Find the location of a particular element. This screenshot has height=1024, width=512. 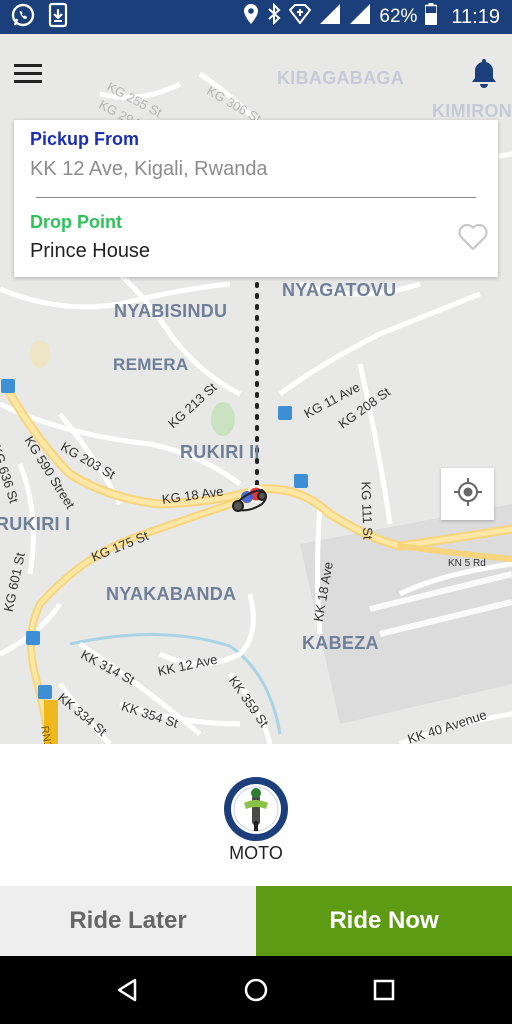

area-label-kimironko: KIMIRONKO is located at coordinates (472, 111).